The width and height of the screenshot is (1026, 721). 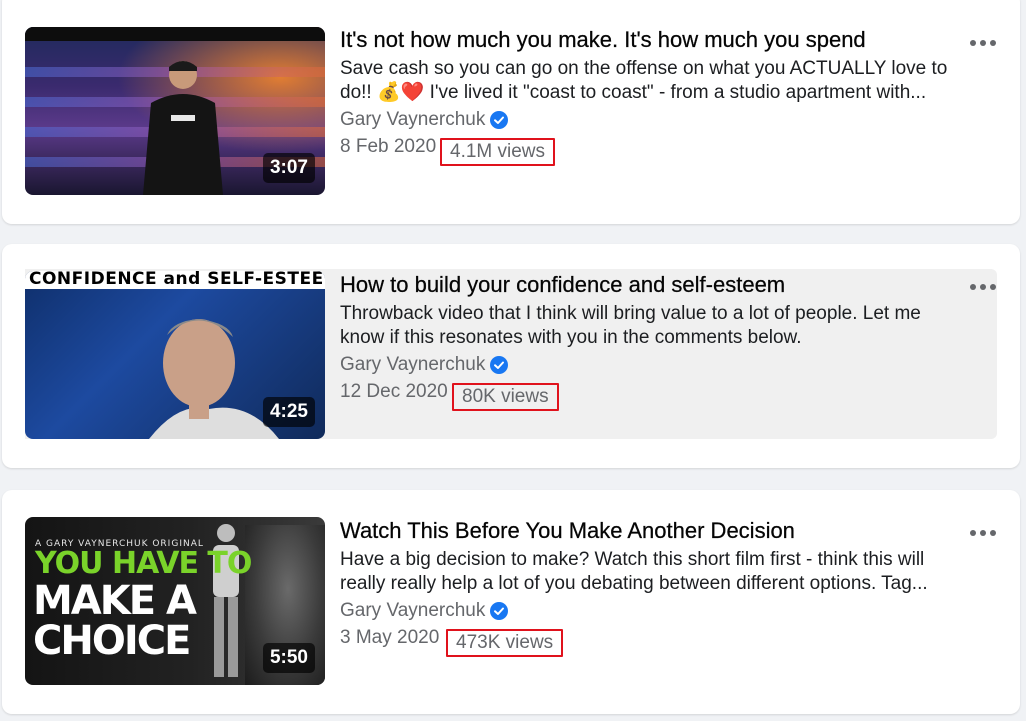 What do you see at coordinates (660, 642) in the screenshot?
I see `video-meta: 3 May 2020 473K views` at bounding box center [660, 642].